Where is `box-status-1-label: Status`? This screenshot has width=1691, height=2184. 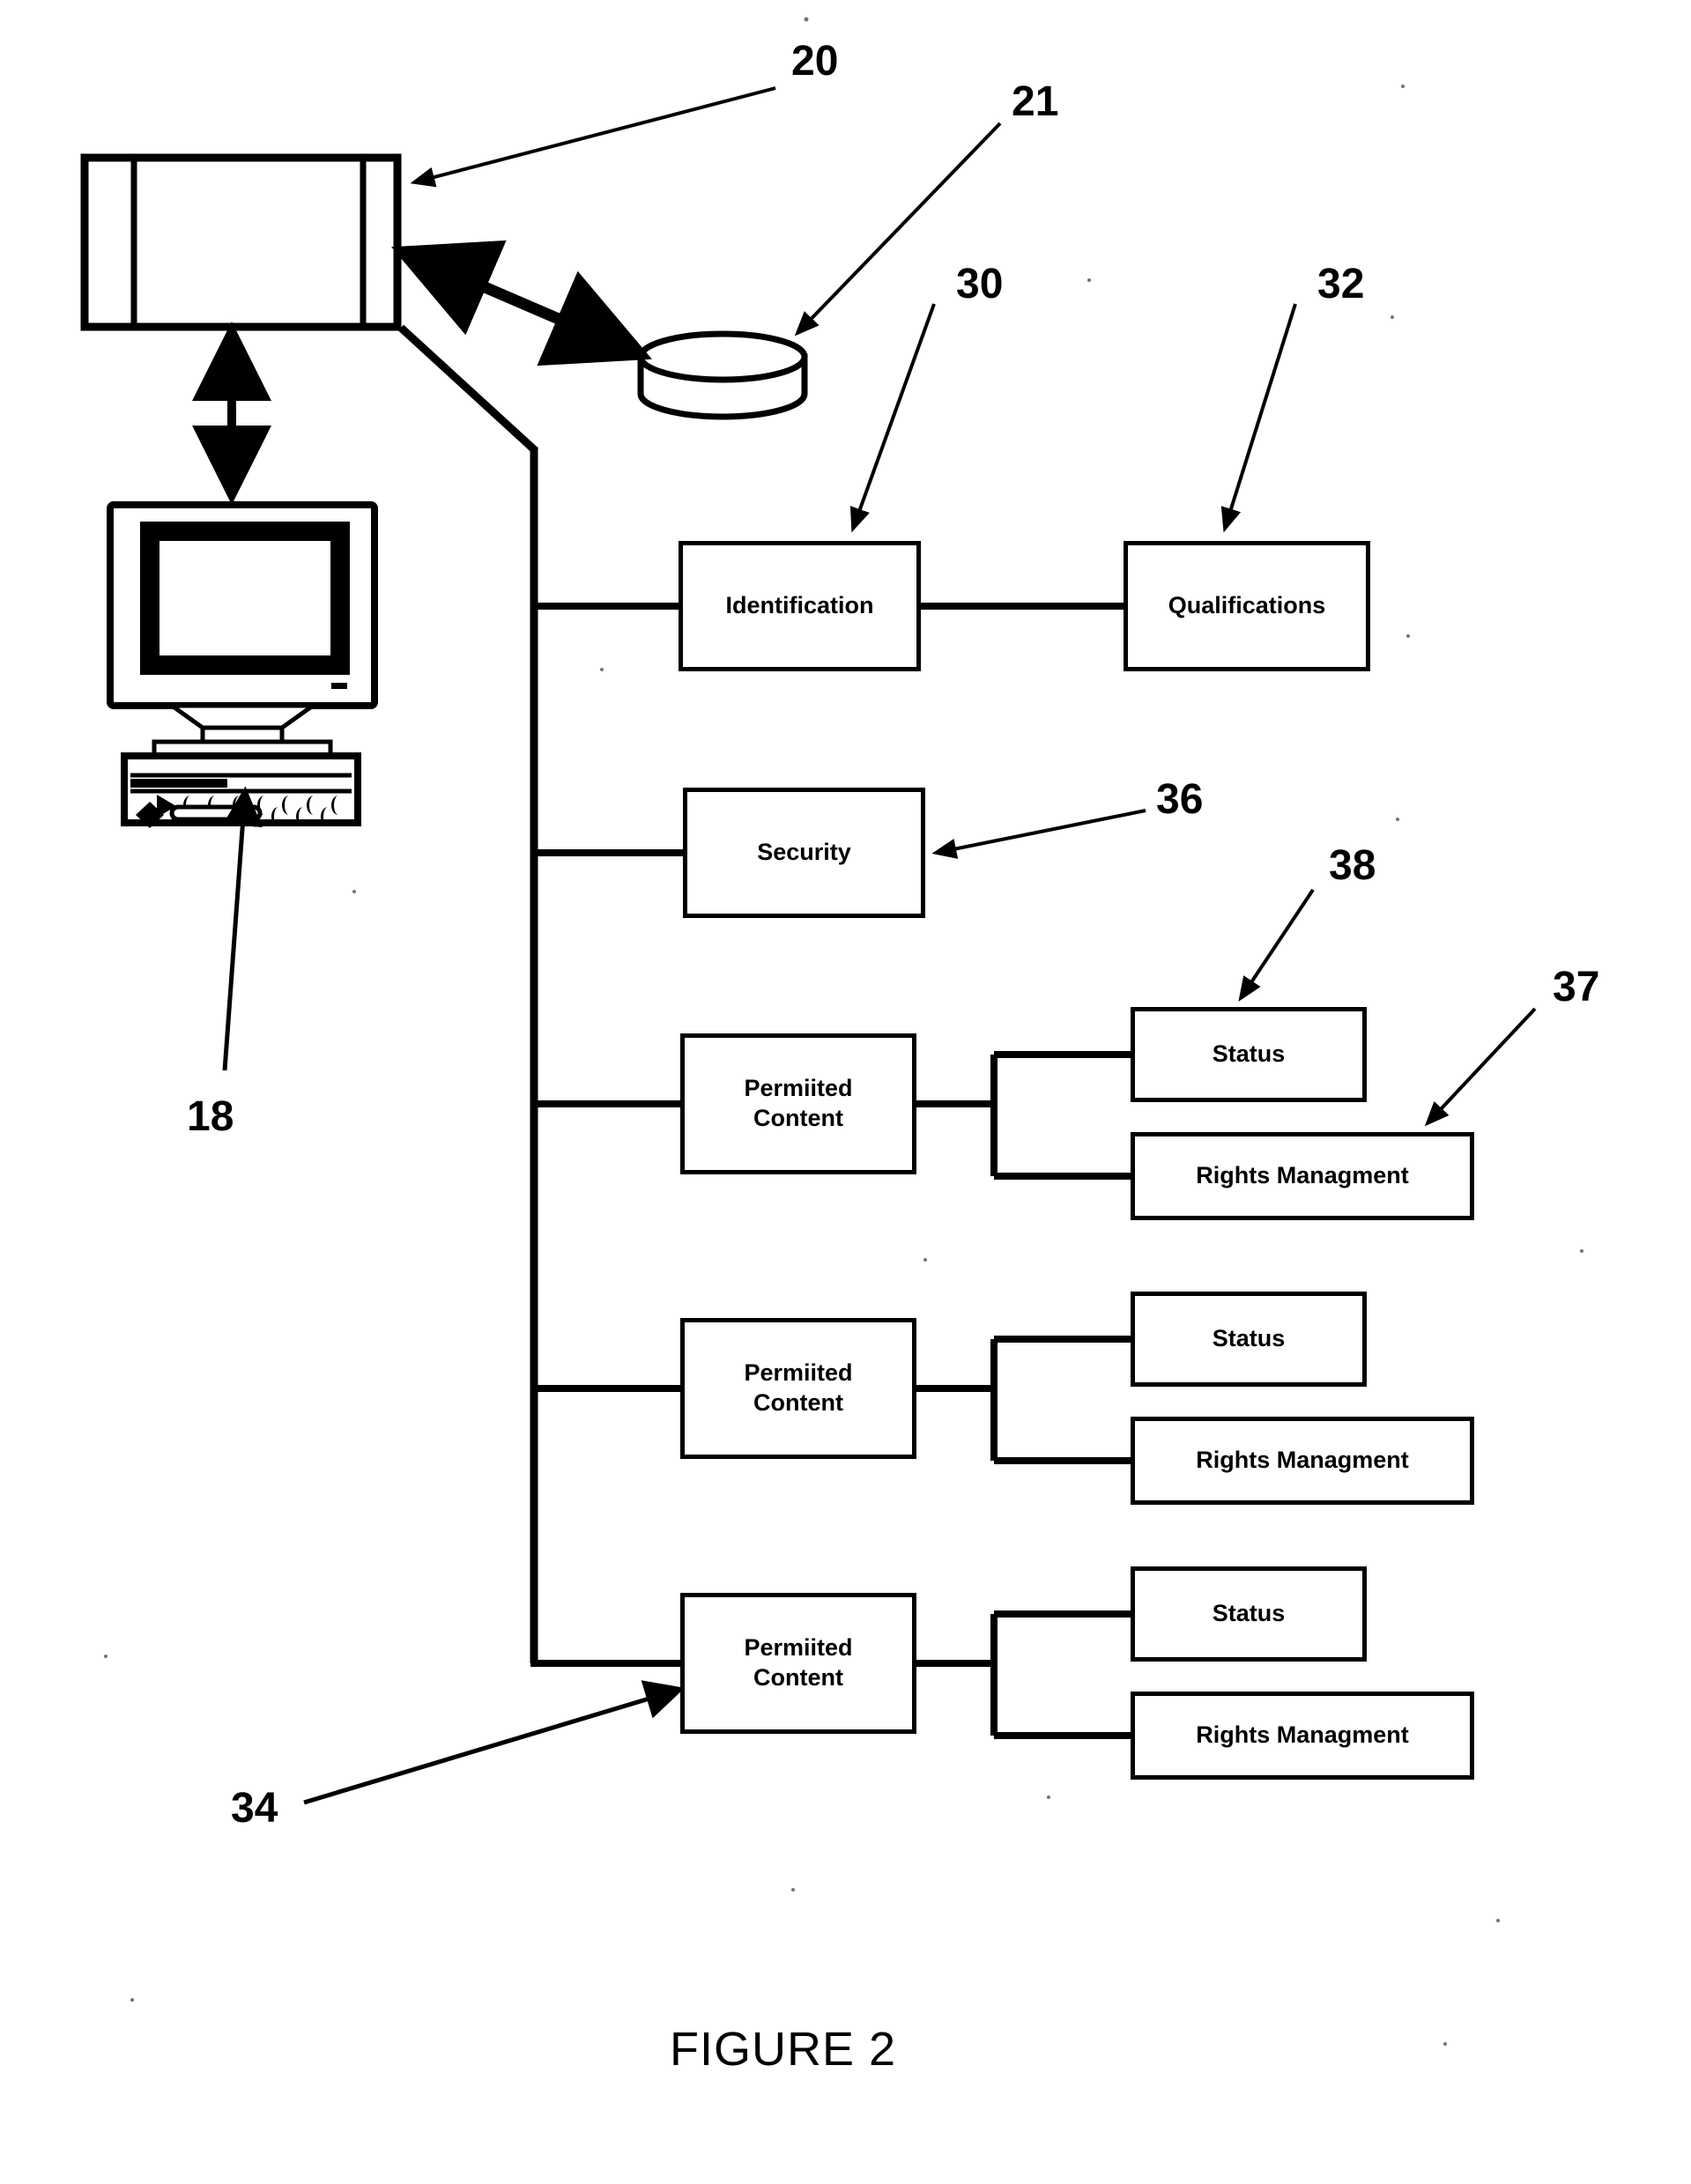
box-status-1-label: Status is located at coordinates (1249, 1054).